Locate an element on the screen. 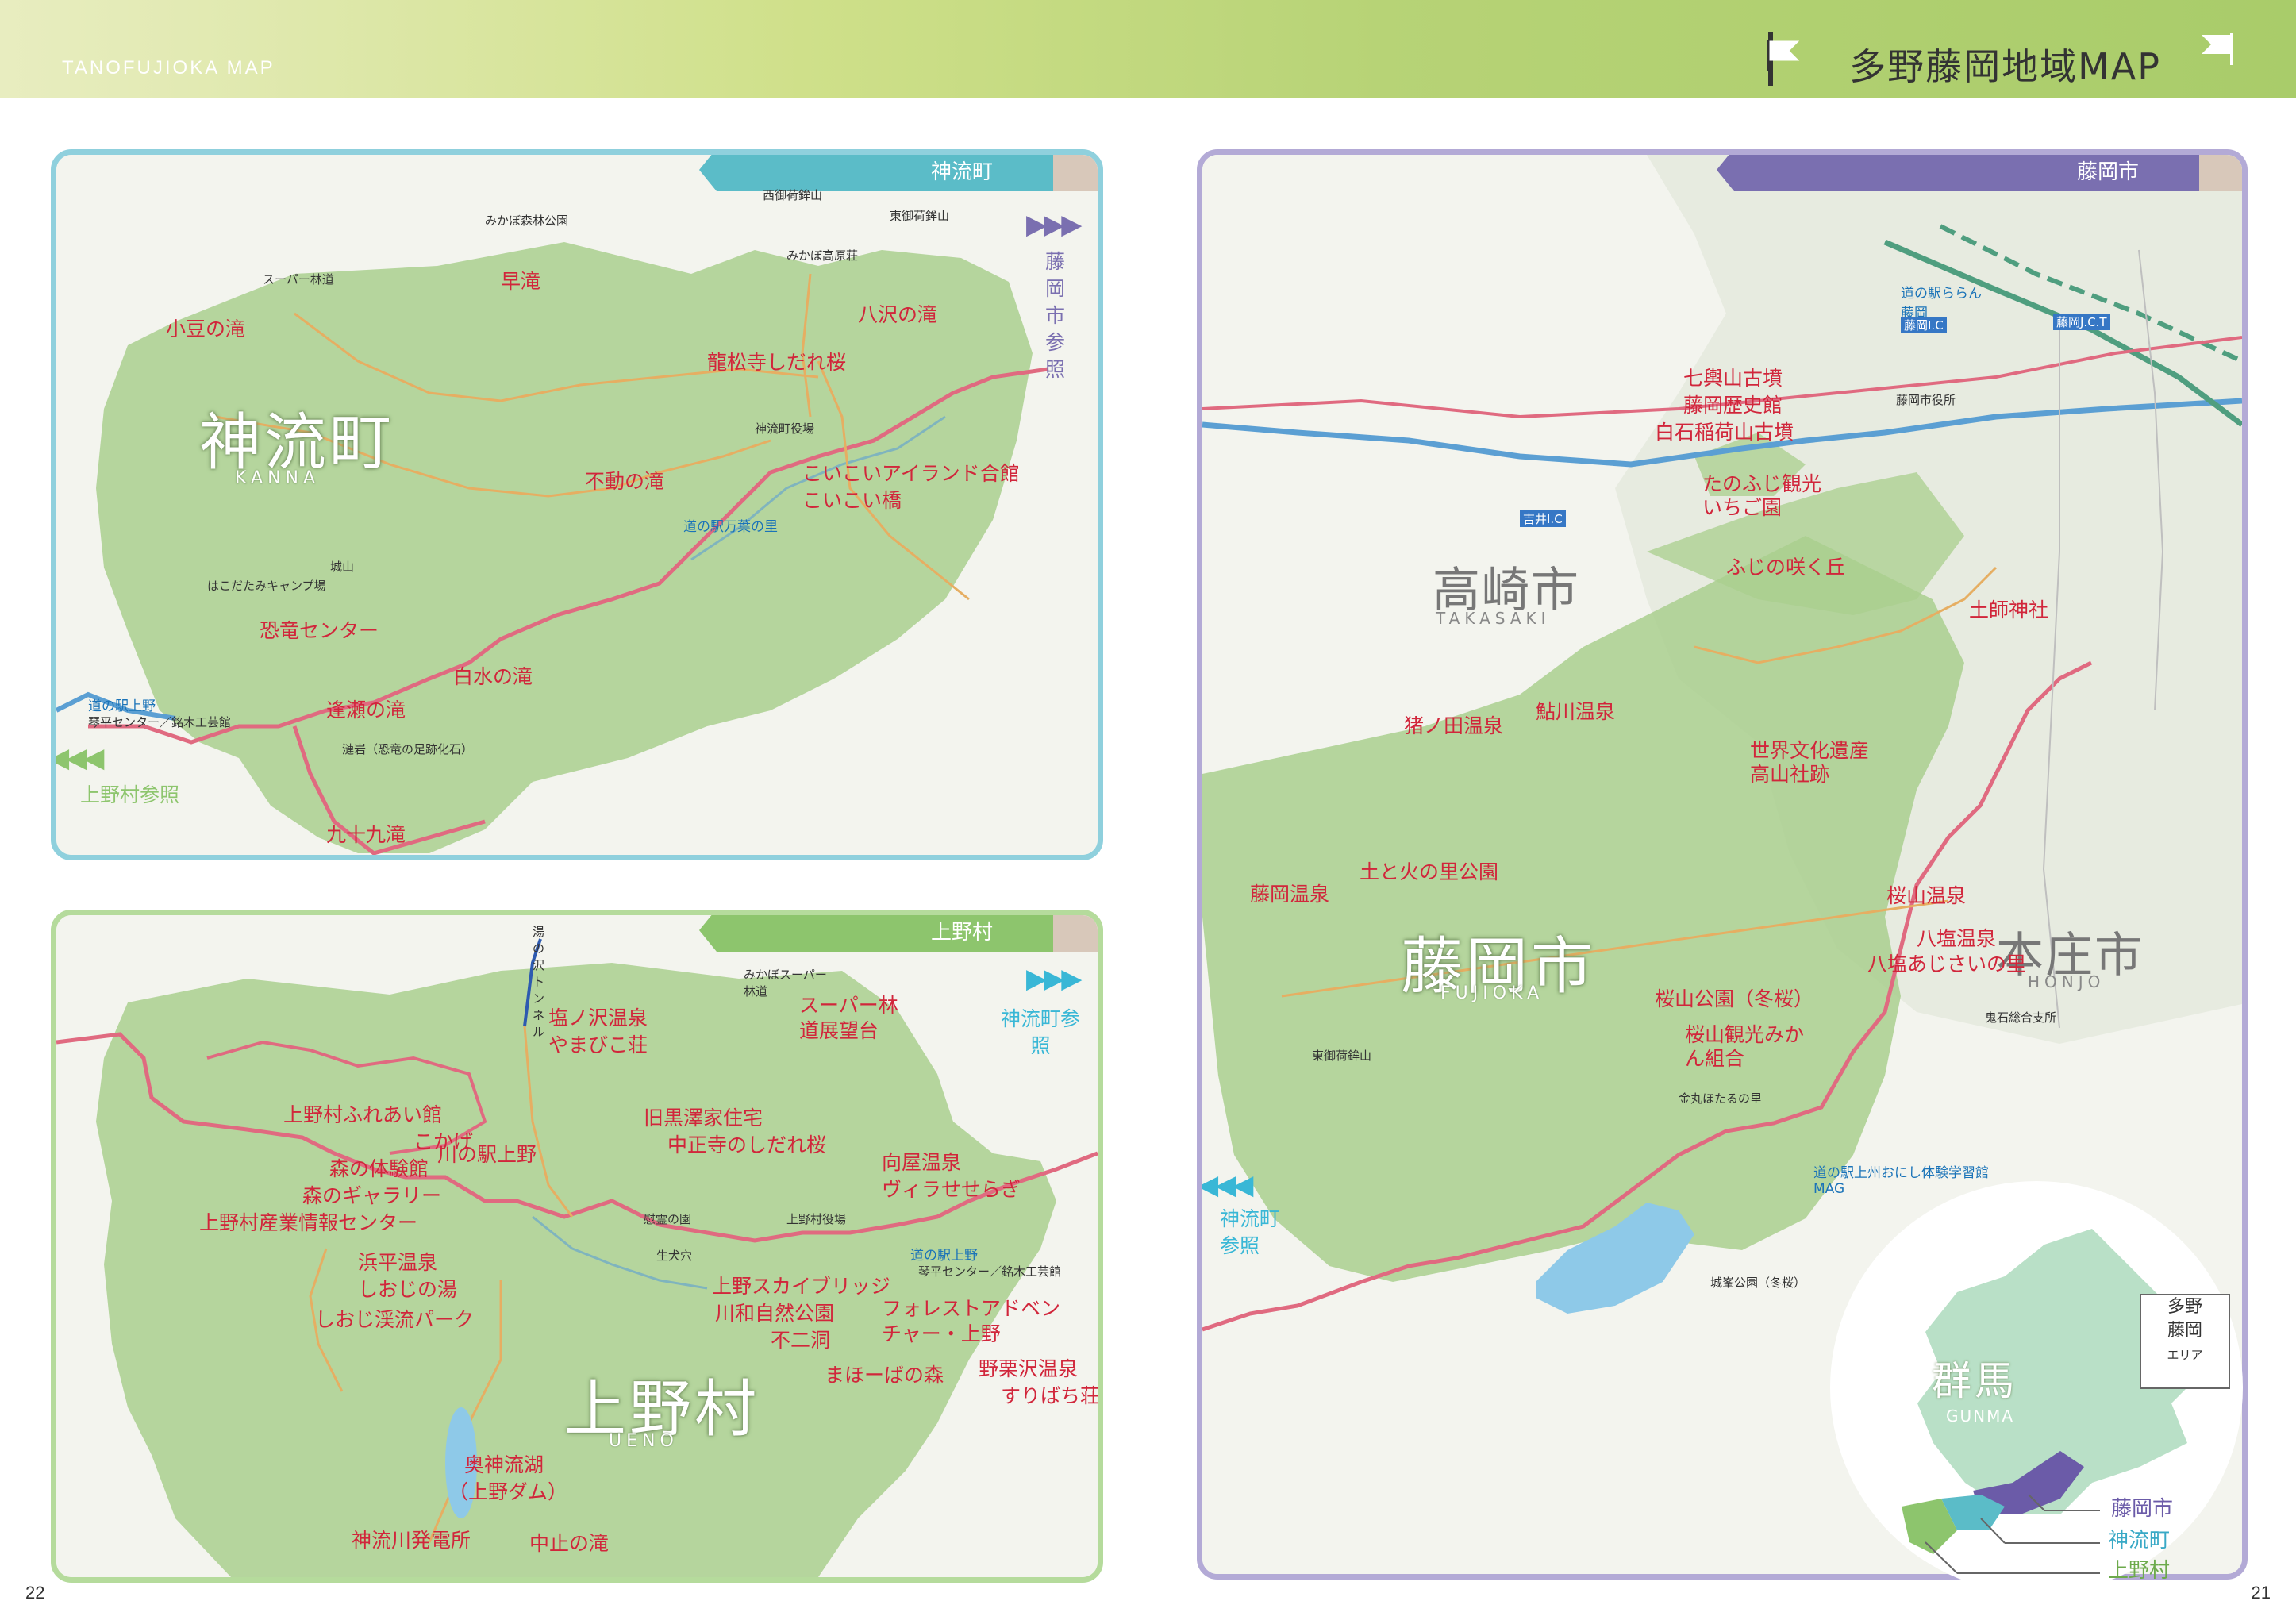 This screenshot has height=1624, width=2296. place-yunosawa-tunnel: 湯の沢トンネル is located at coordinates (540, 981).